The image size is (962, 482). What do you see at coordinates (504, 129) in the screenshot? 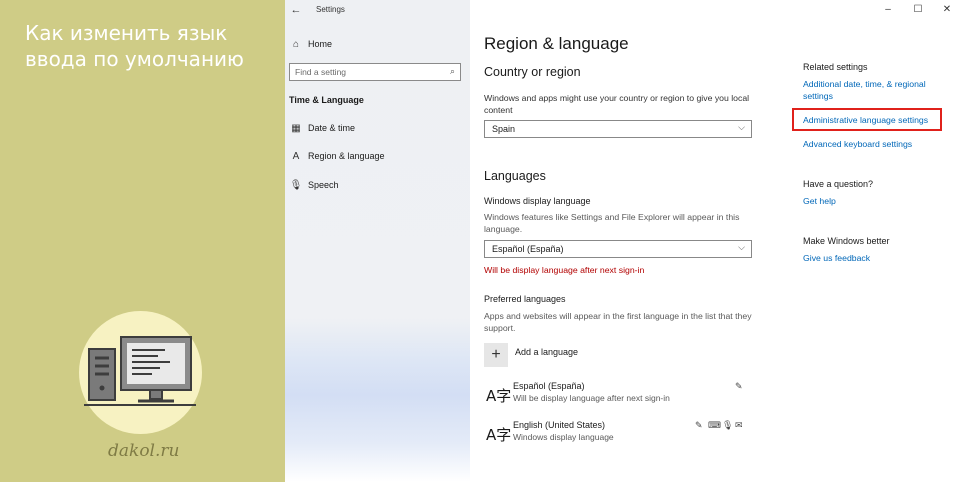
I see `country-value: Spain` at bounding box center [504, 129].